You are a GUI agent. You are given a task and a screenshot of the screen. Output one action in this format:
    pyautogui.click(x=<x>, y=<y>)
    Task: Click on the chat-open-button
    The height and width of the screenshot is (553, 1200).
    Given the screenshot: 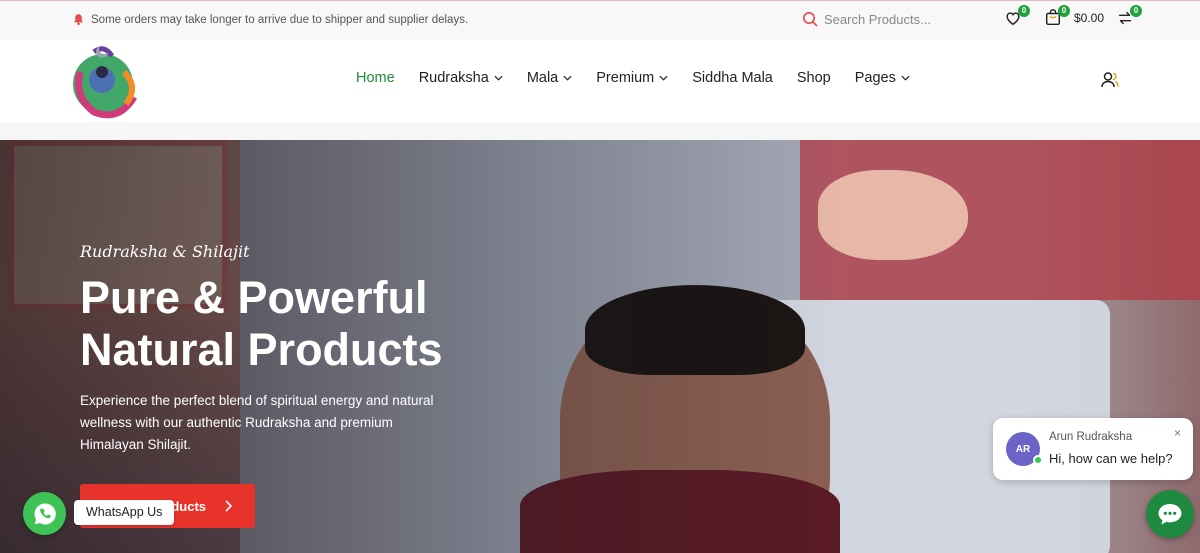 What is the action you would take?
    pyautogui.click(x=1170, y=514)
    